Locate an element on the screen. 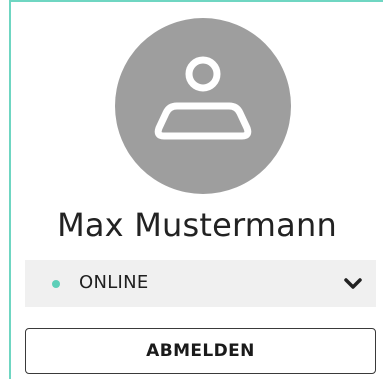  logout-button: ABMELDEN is located at coordinates (200, 351).